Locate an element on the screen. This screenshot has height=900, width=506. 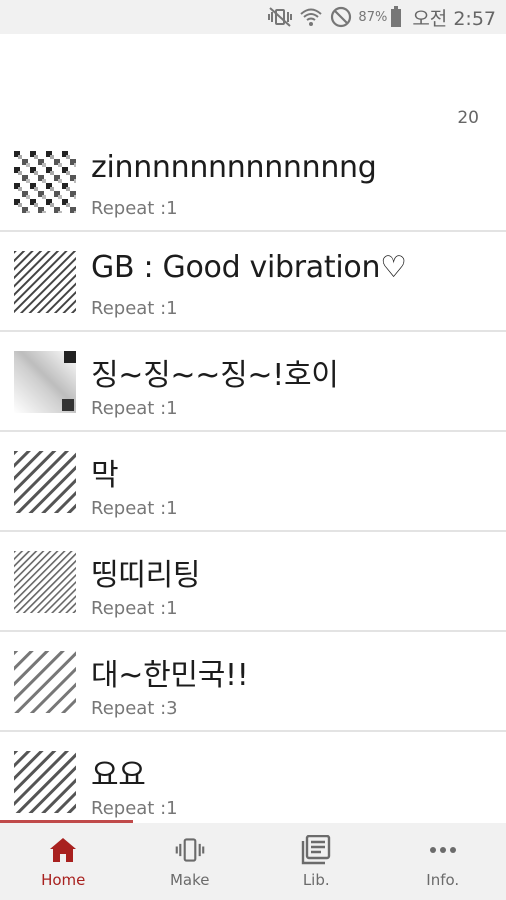
item-title: 대~한민국!! is located at coordinates (170, 675).